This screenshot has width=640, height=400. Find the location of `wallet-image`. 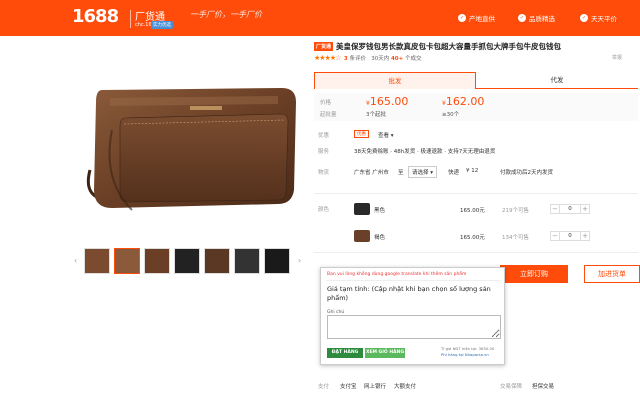

wallet-image is located at coordinates (191, 149).